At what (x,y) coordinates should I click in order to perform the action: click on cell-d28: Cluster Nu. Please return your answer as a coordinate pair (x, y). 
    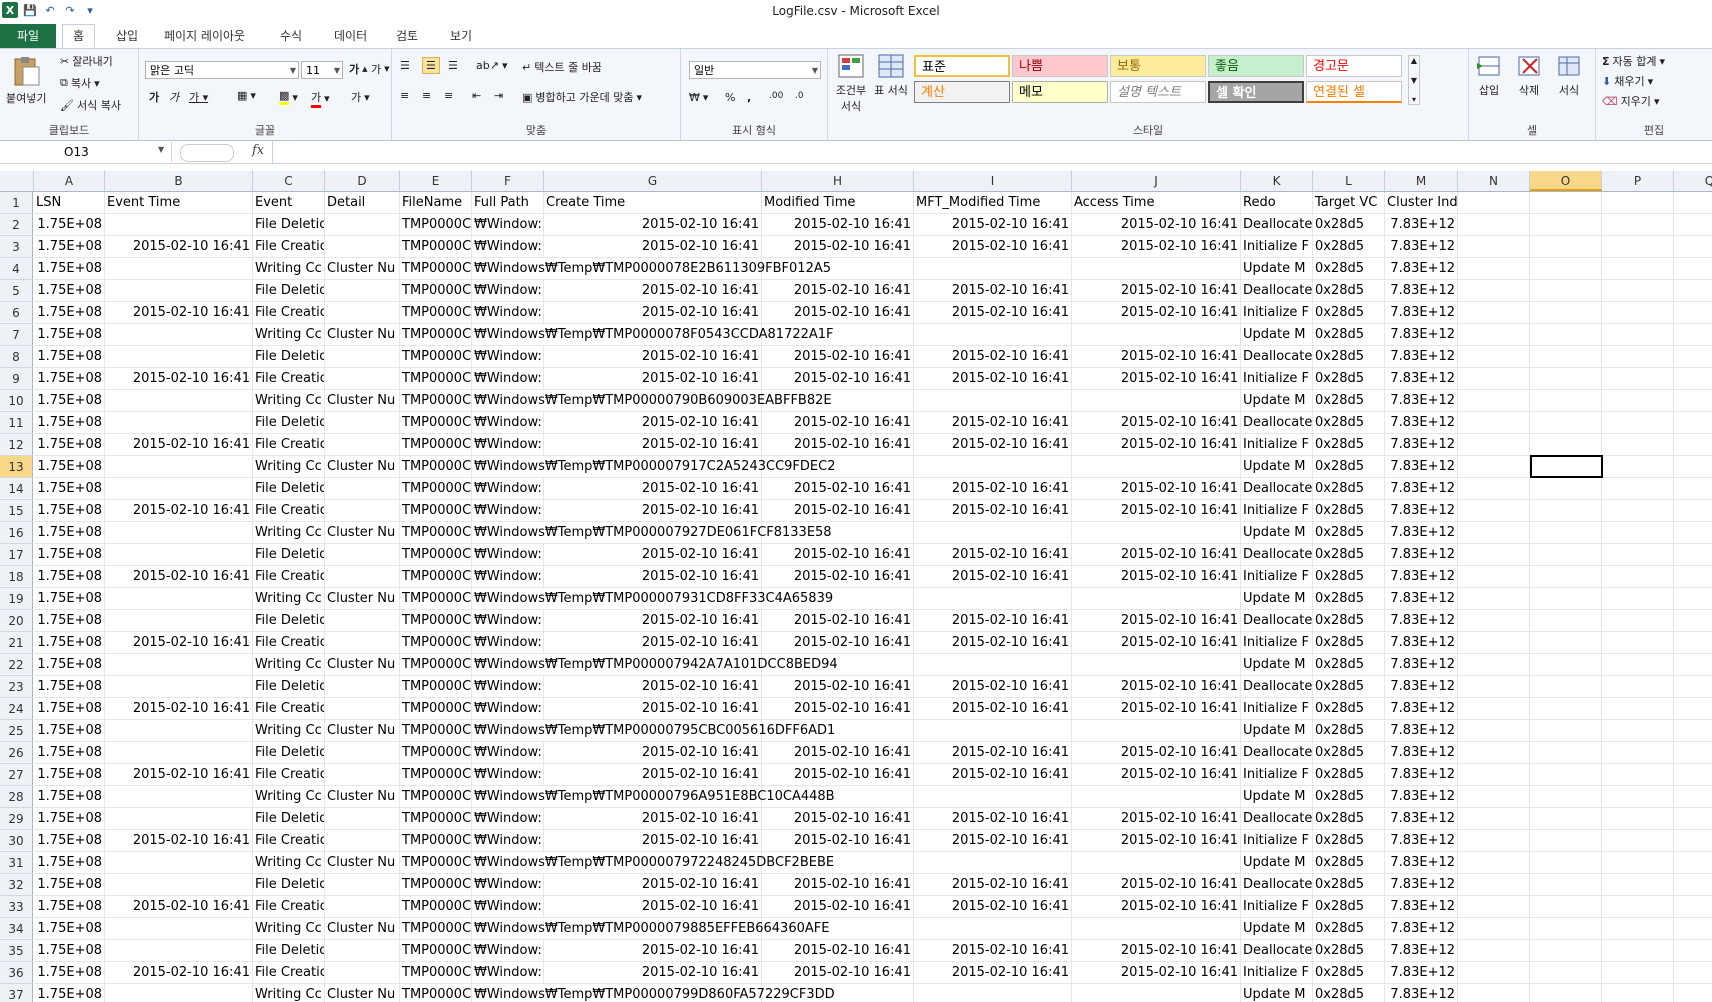
    Looking at the image, I should click on (362, 797).